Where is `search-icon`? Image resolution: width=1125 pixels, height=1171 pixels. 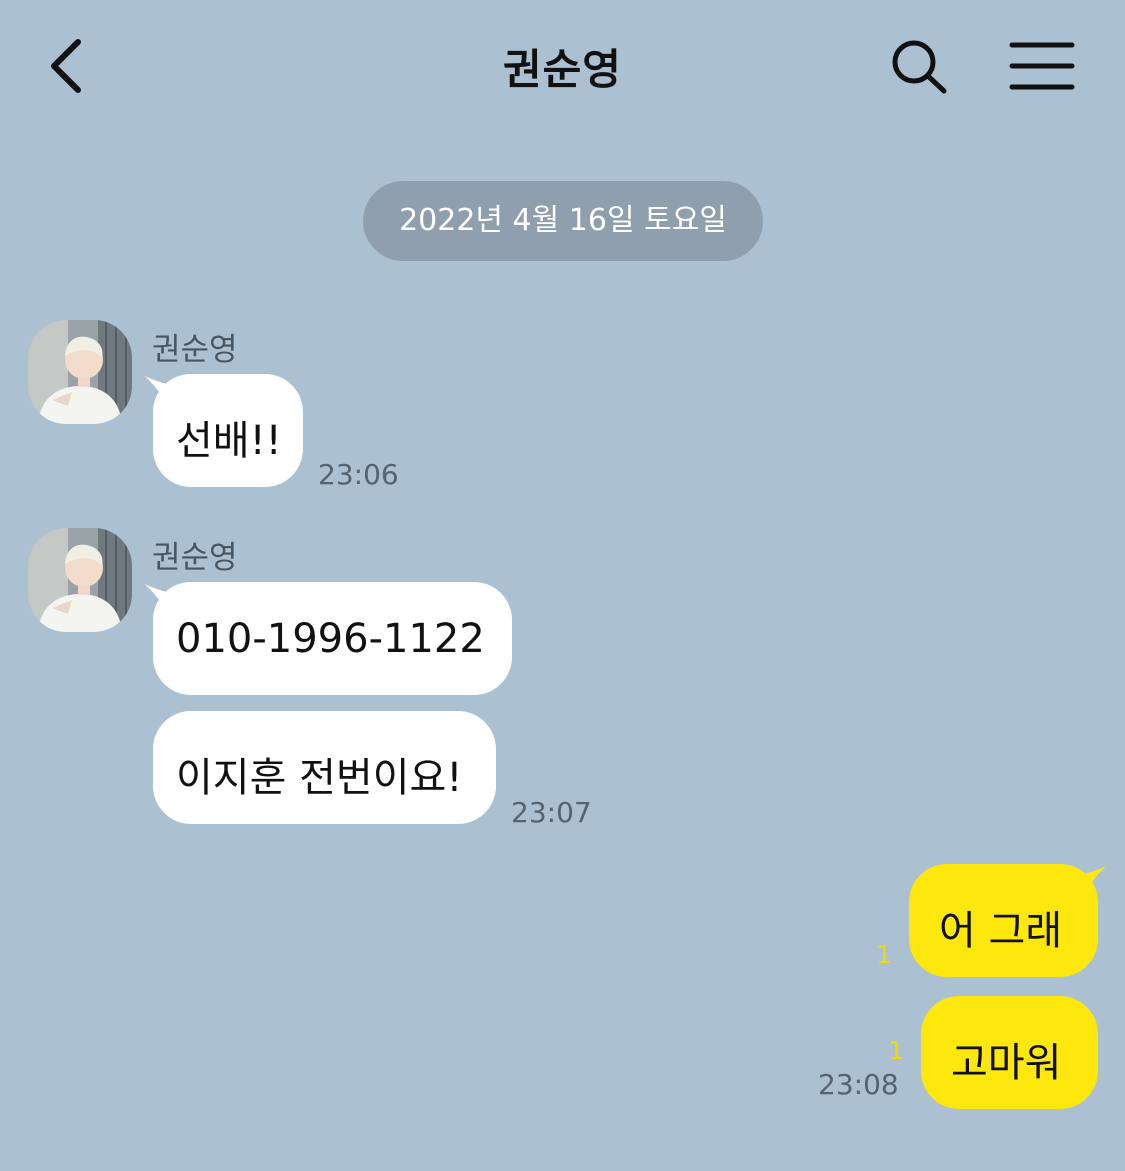
search-icon is located at coordinates (919, 67).